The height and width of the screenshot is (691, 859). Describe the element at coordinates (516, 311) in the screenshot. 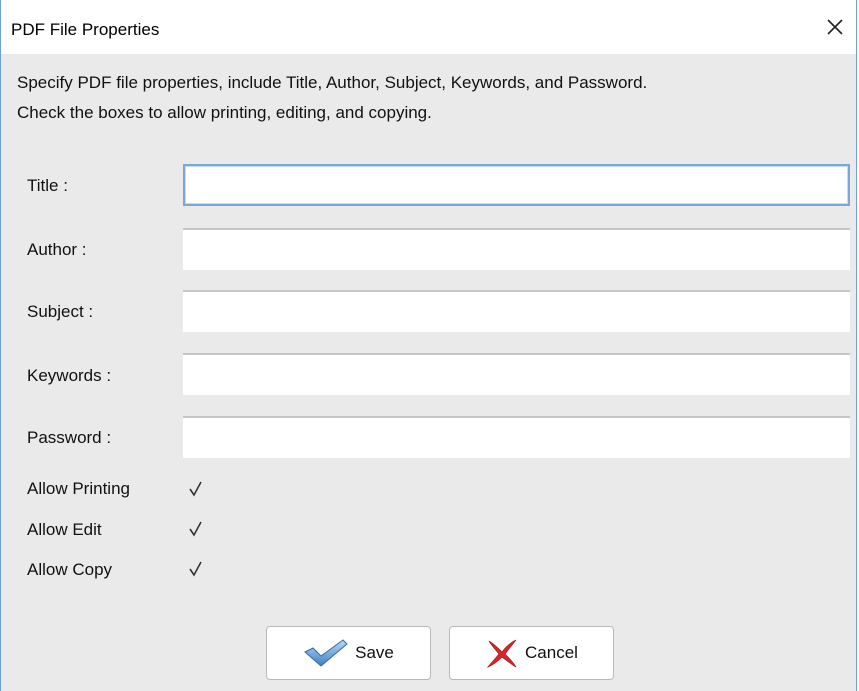

I see `subject-input` at that location.